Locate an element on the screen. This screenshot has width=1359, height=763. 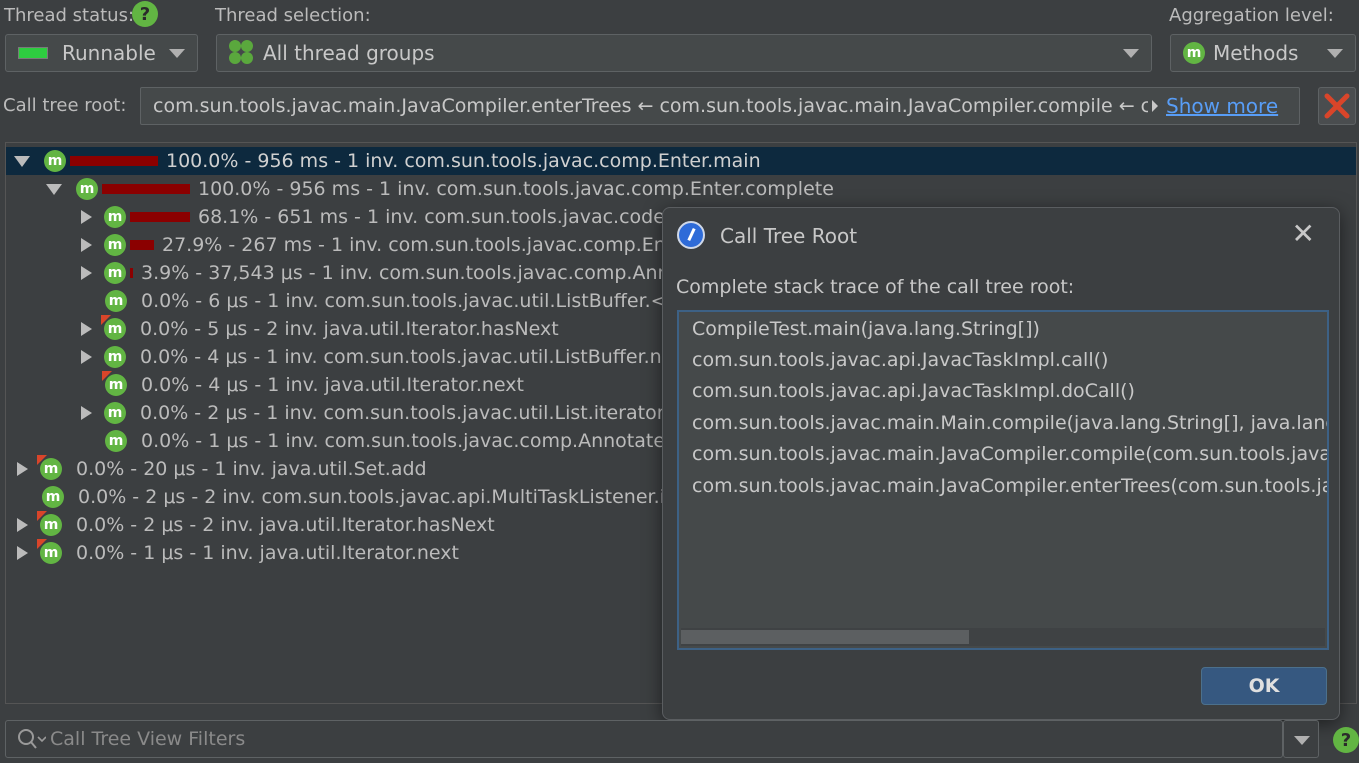
filter-placeholder: Call Tree View Filters is located at coordinates (148, 739).